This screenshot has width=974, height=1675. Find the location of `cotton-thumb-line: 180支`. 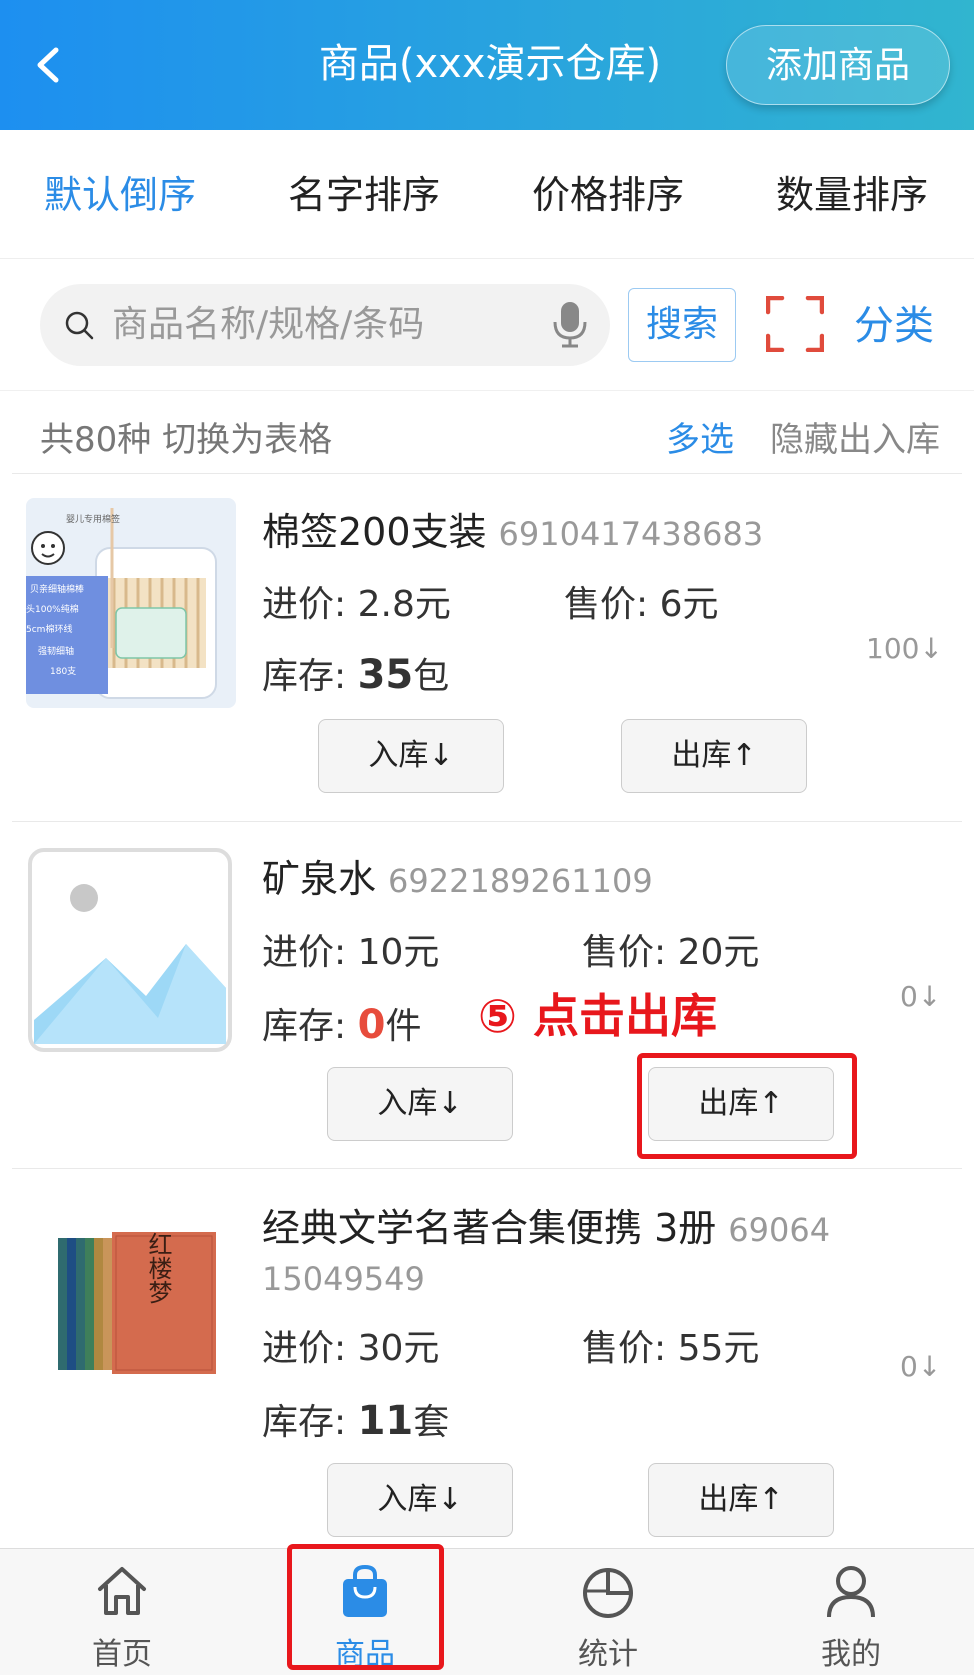

cotton-thumb-line: 180支 is located at coordinates (63, 671).